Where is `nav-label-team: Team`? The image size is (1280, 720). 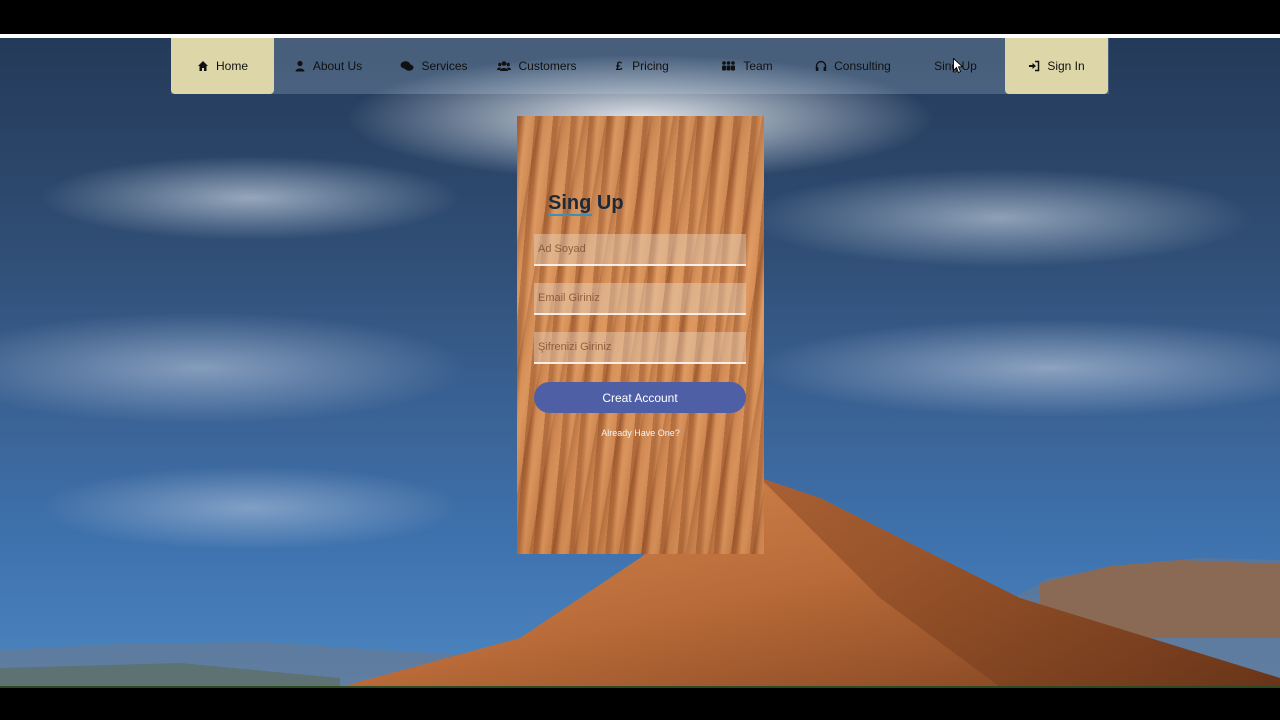
nav-label-team: Team is located at coordinates (758, 66).